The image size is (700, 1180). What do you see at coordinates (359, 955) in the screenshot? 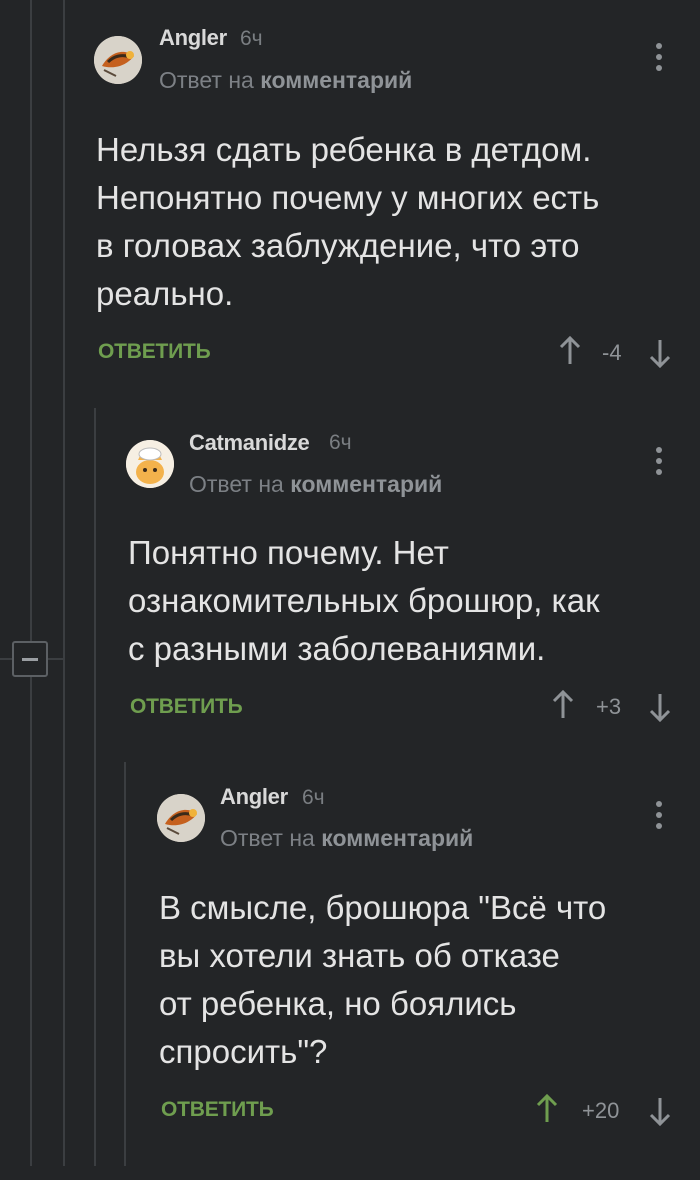
I see `comment-line: вы хотели знать об отказе` at bounding box center [359, 955].